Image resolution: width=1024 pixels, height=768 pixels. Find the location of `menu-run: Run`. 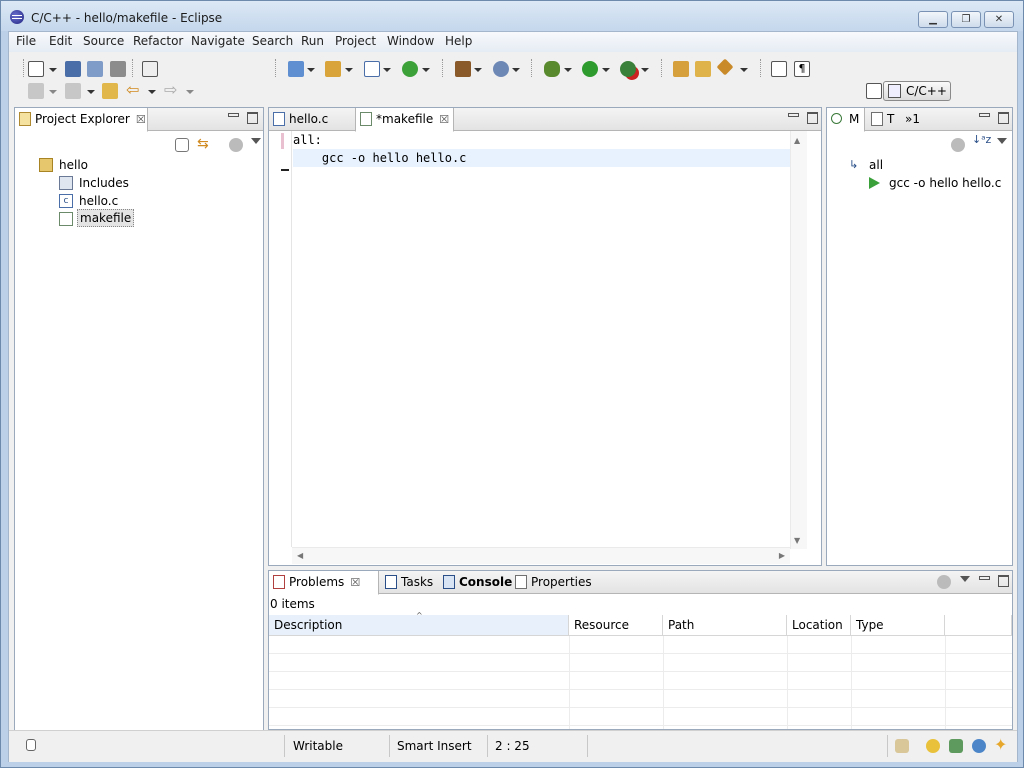

menu-run: Run is located at coordinates (312, 41).